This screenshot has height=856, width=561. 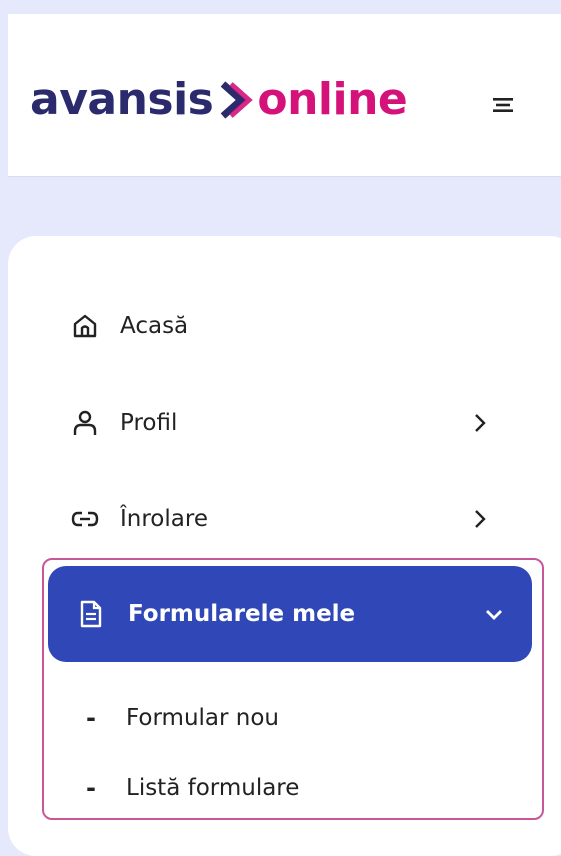 I want to click on document-icon, so click(x=91, y=614).